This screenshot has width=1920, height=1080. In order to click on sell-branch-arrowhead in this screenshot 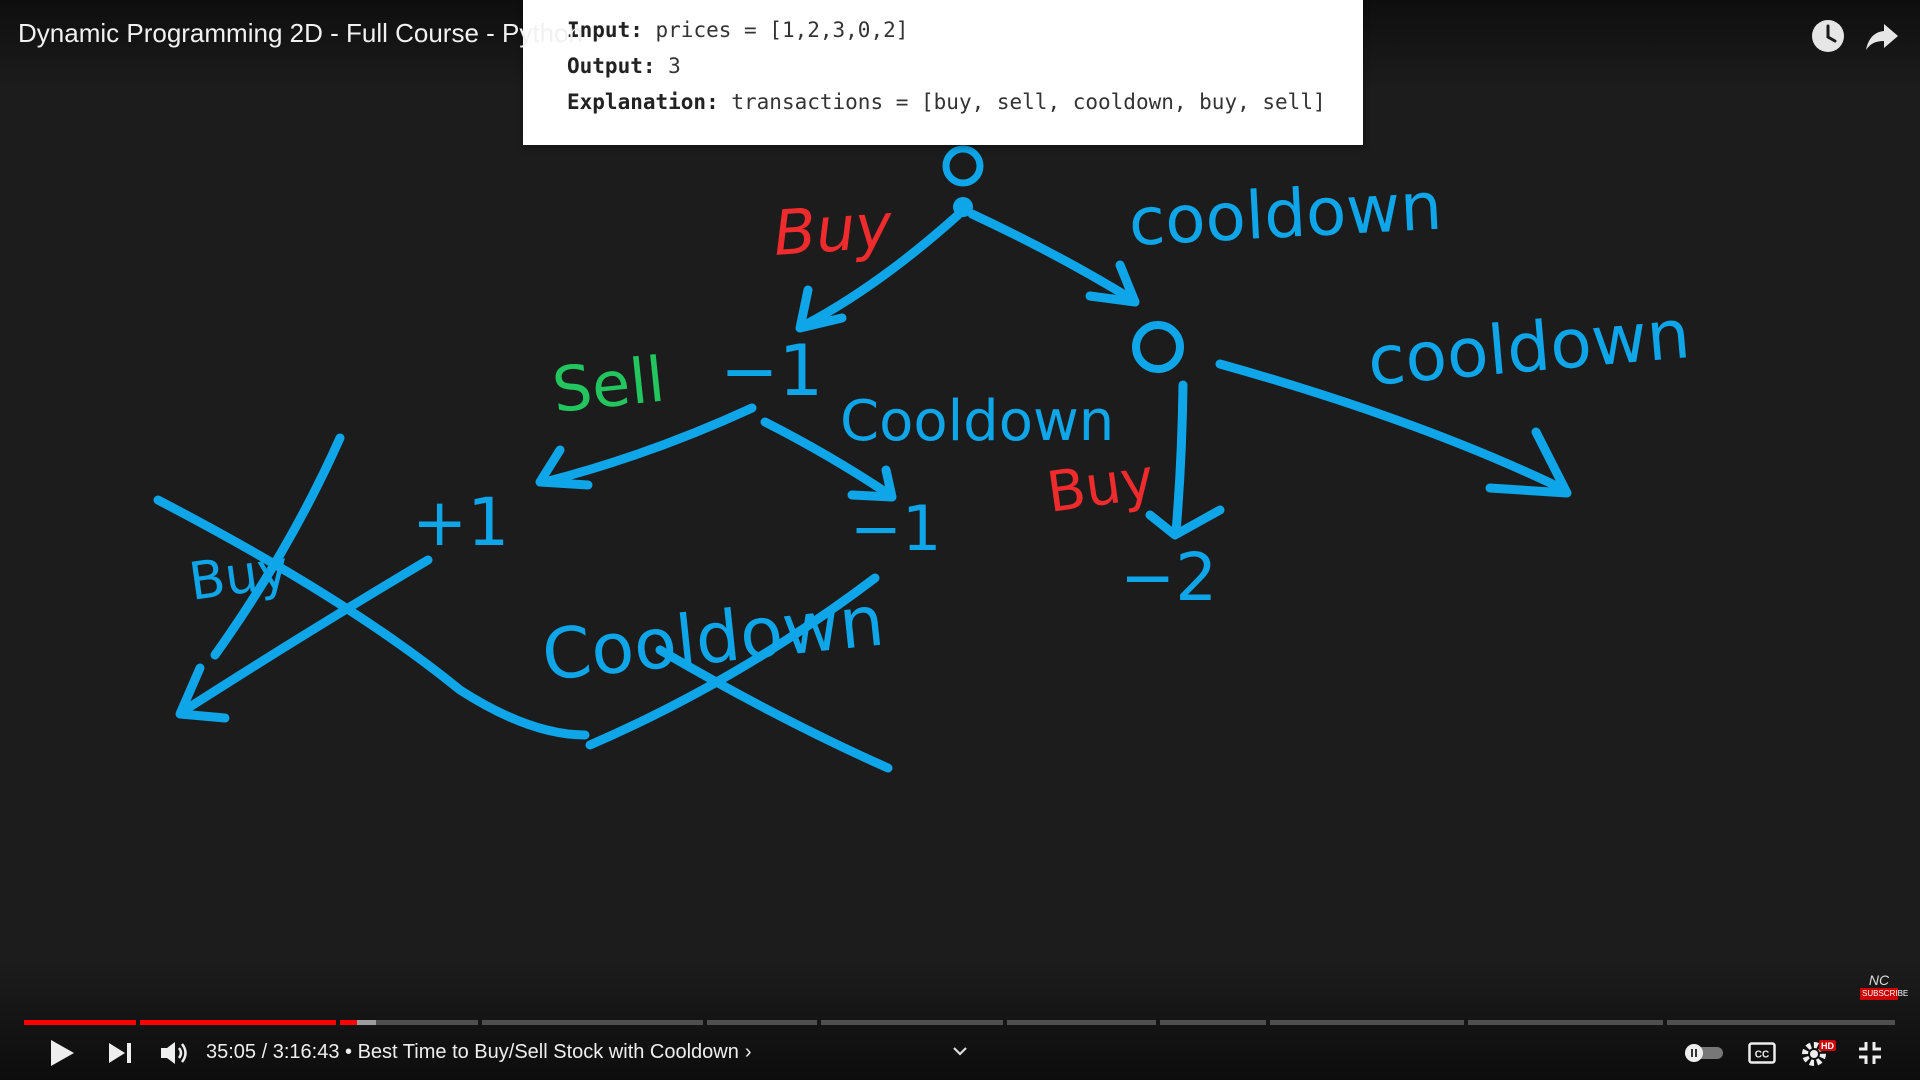, I will do `click(564, 467)`.